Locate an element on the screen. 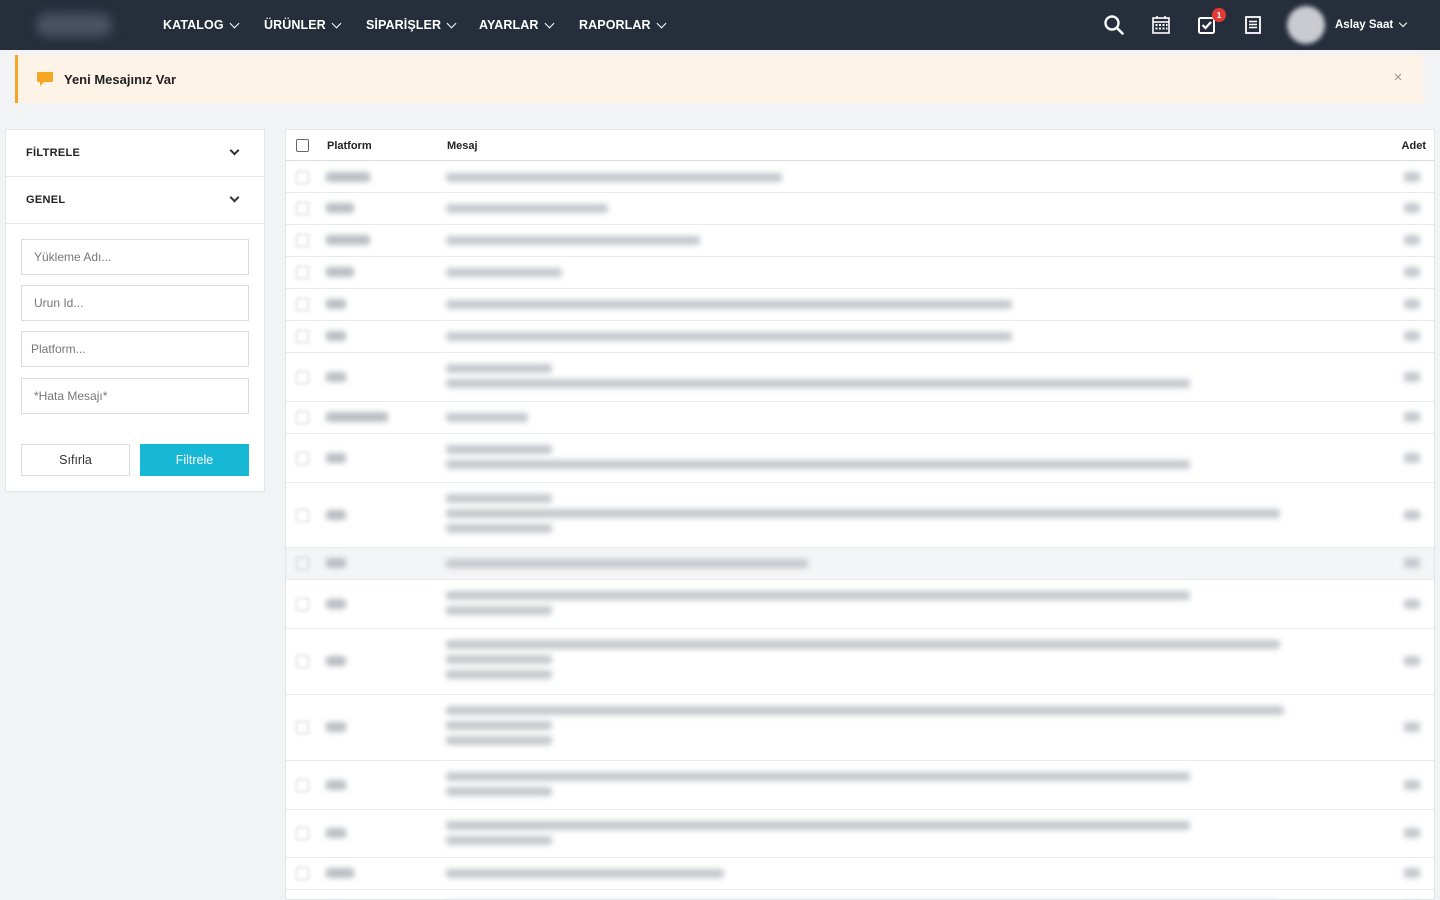 The width and height of the screenshot is (1440, 900). nav-raporlar: RAPORLAR is located at coordinates (623, 25).